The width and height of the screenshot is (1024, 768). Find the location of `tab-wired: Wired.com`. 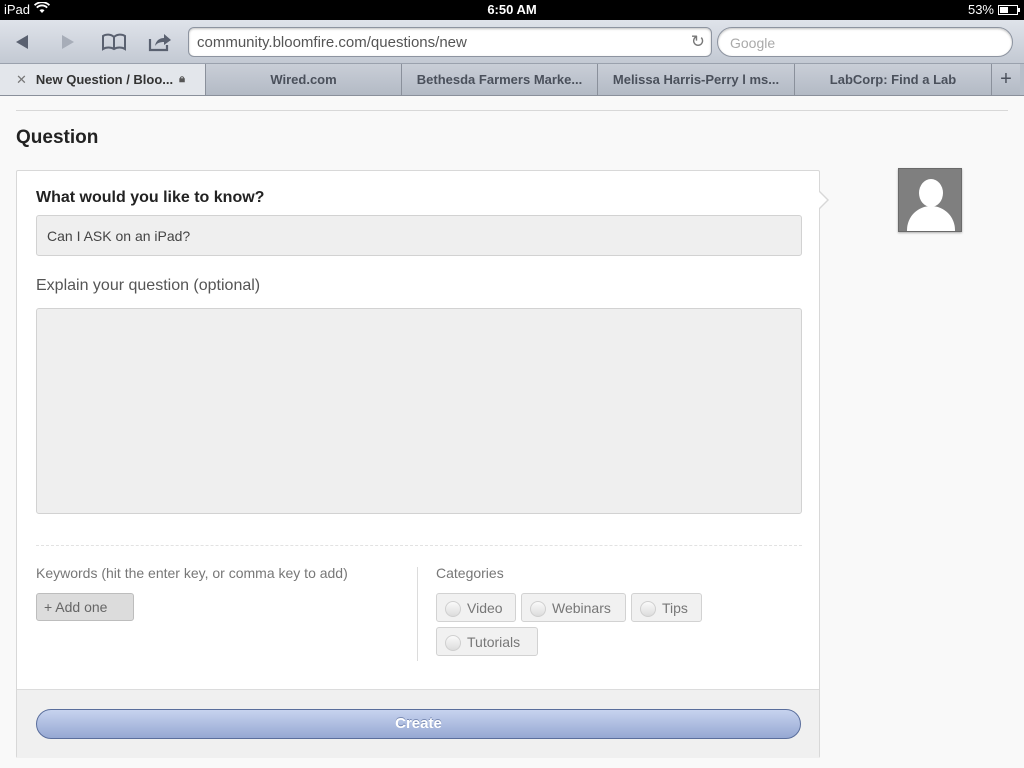

tab-wired: Wired.com is located at coordinates (304, 79).